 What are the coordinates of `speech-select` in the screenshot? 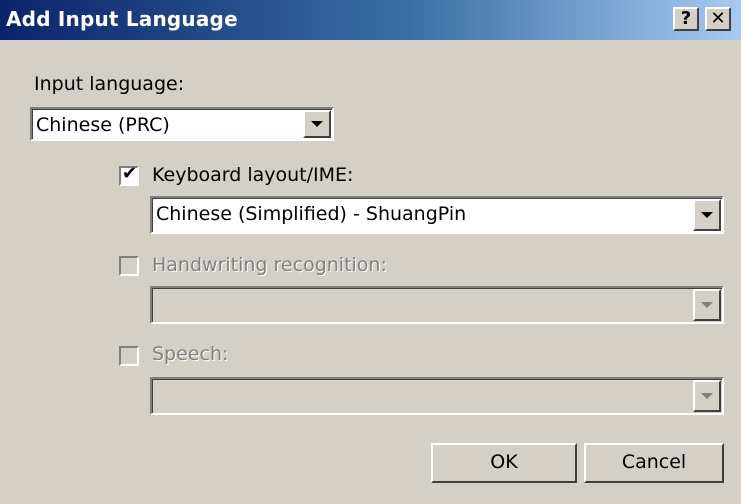 It's located at (437, 396).